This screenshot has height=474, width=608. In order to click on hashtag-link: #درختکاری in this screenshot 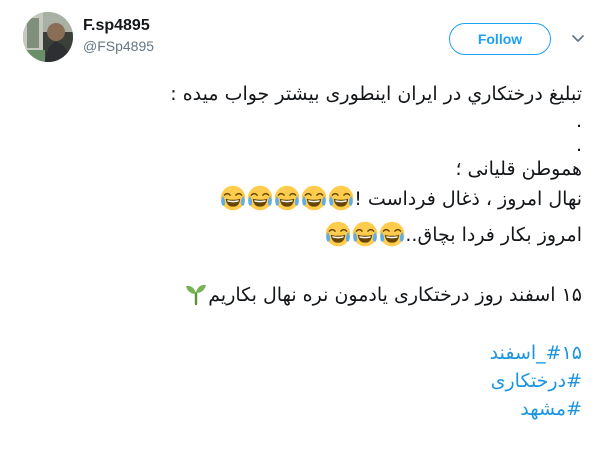, I will do `click(302, 381)`.